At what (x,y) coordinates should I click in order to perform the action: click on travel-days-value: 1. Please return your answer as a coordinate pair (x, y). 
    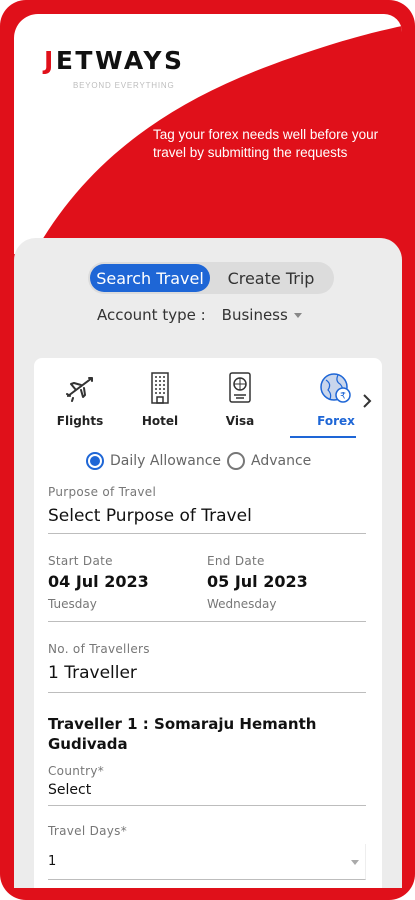
    Looking at the image, I should click on (52, 861).